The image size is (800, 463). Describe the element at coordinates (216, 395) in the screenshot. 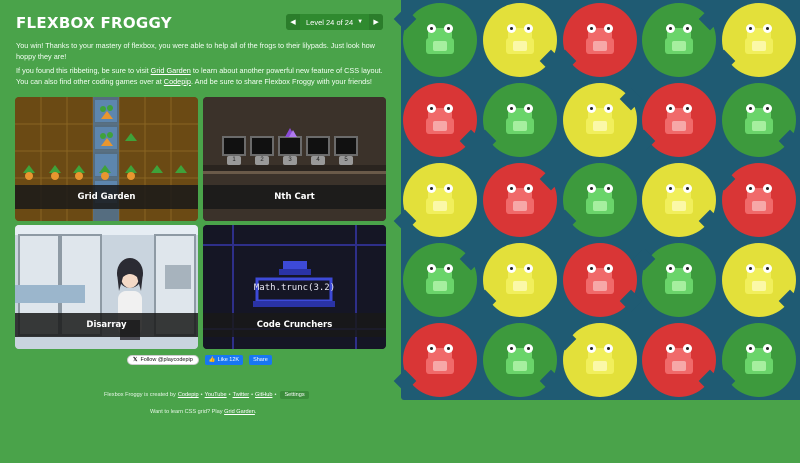

I see `footer-youtube-link: YouTube` at that location.